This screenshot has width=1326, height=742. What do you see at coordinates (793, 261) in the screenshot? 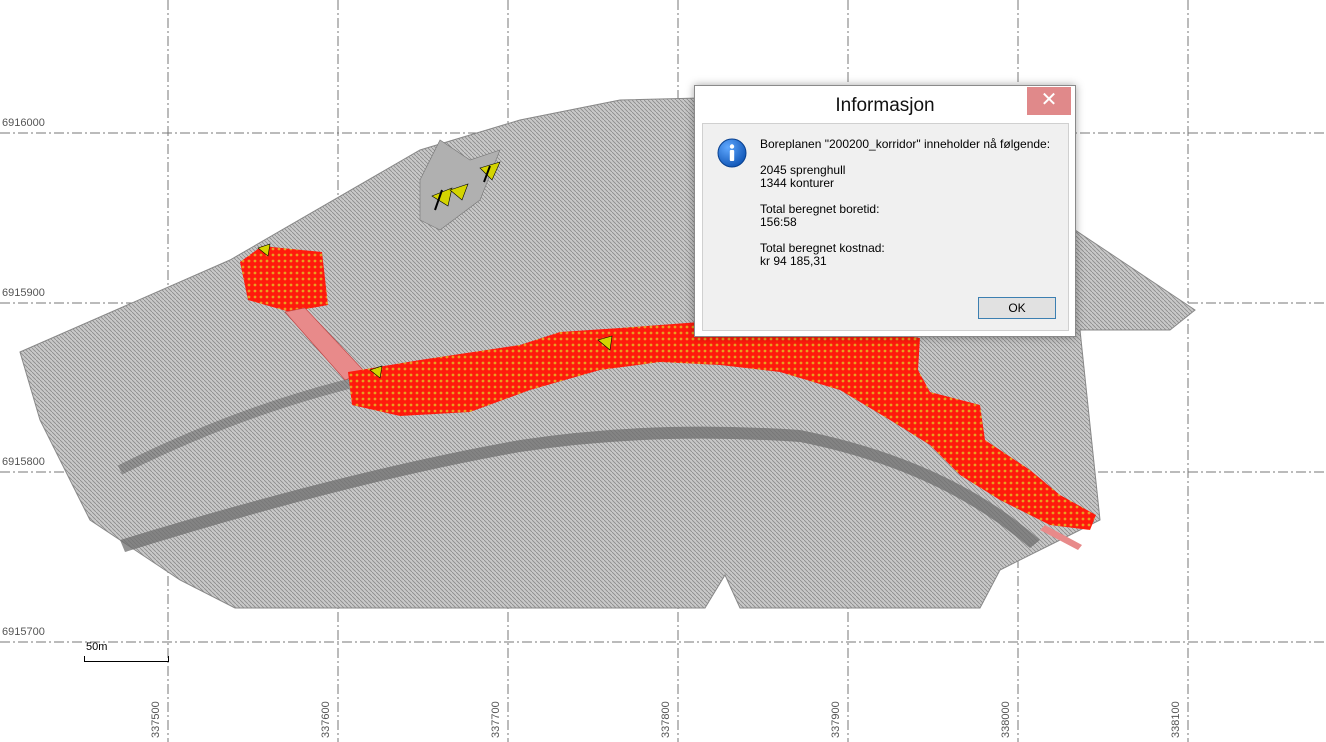
I see `message-cost-value: kr 94 185,31` at bounding box center [793, 261].